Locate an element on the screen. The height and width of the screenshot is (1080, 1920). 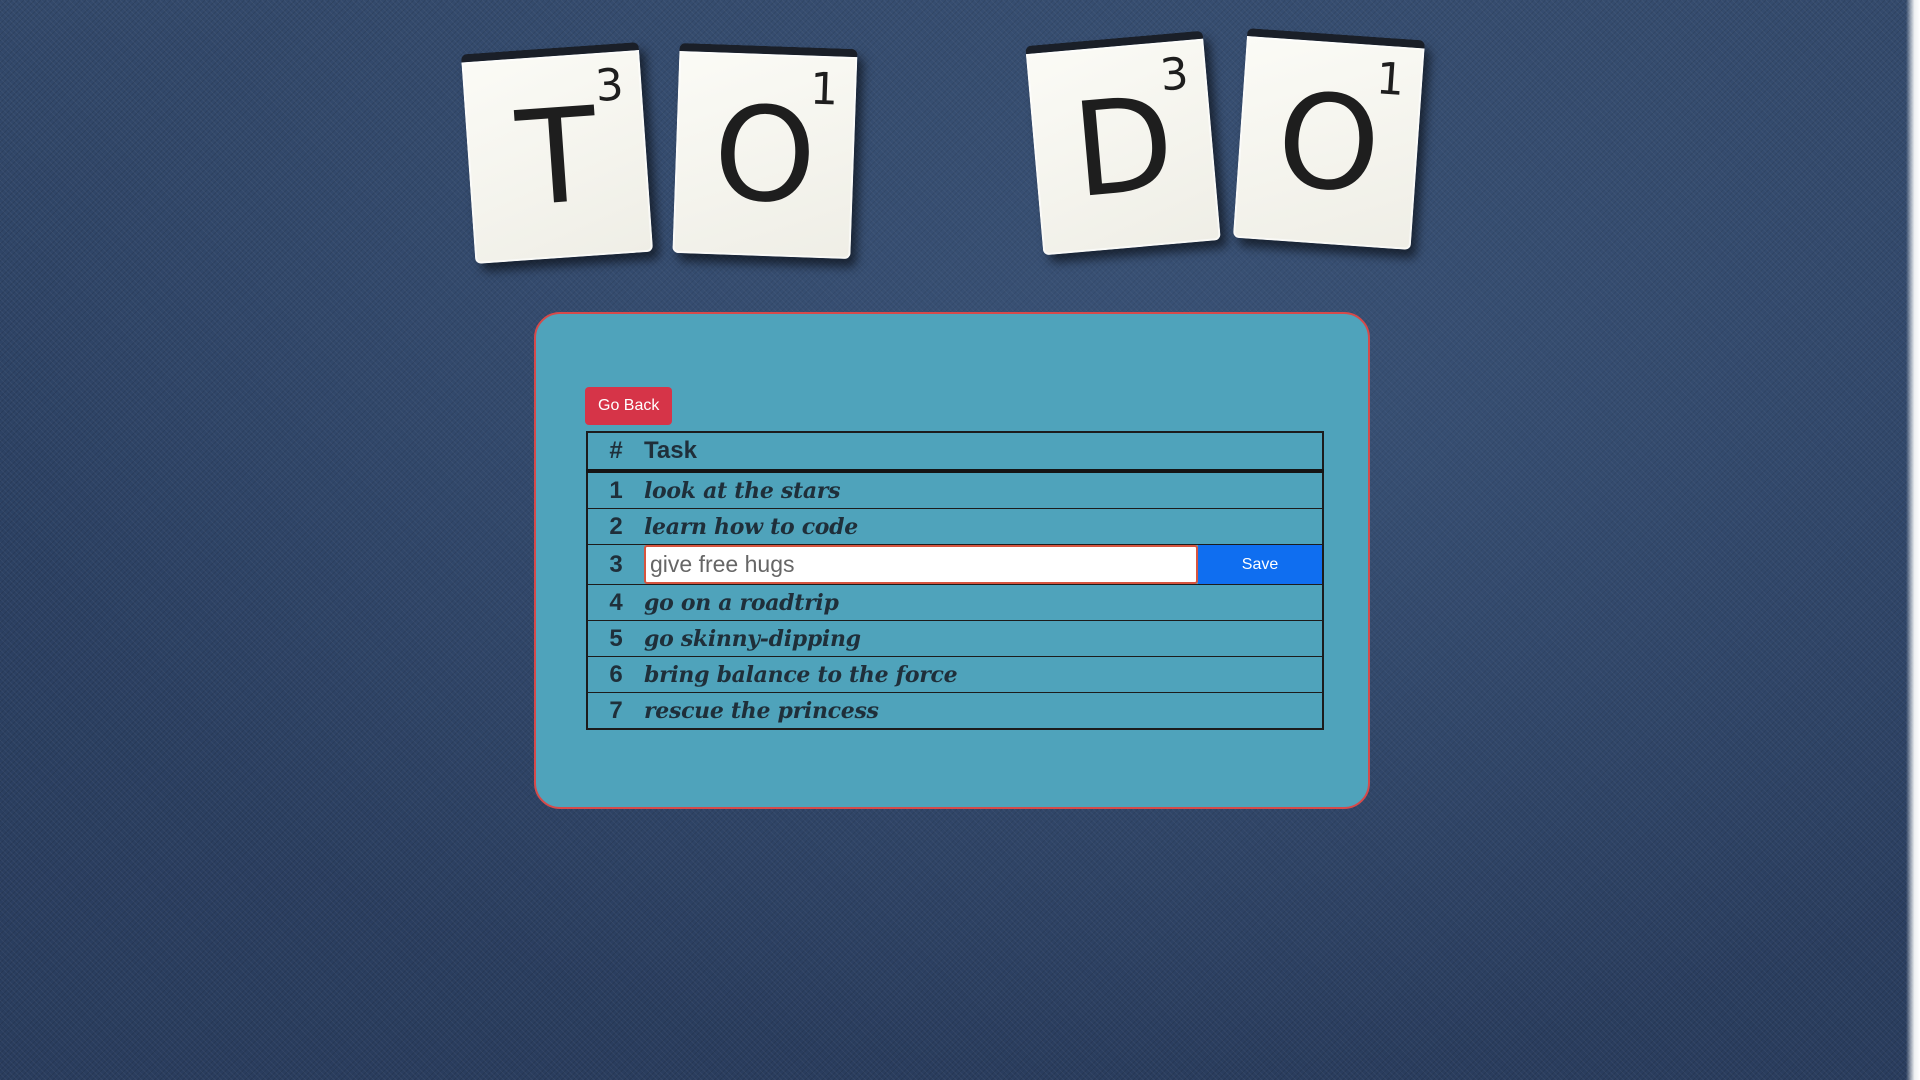
table-row-editing: 3 Save is located at coordinates (955, 564).